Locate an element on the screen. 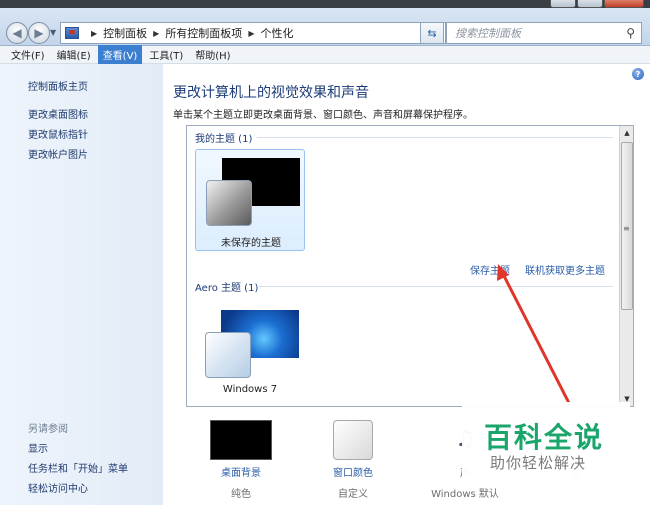  watermark-subtitle: 助你轻松解决 is located at coordinates (538, 463).